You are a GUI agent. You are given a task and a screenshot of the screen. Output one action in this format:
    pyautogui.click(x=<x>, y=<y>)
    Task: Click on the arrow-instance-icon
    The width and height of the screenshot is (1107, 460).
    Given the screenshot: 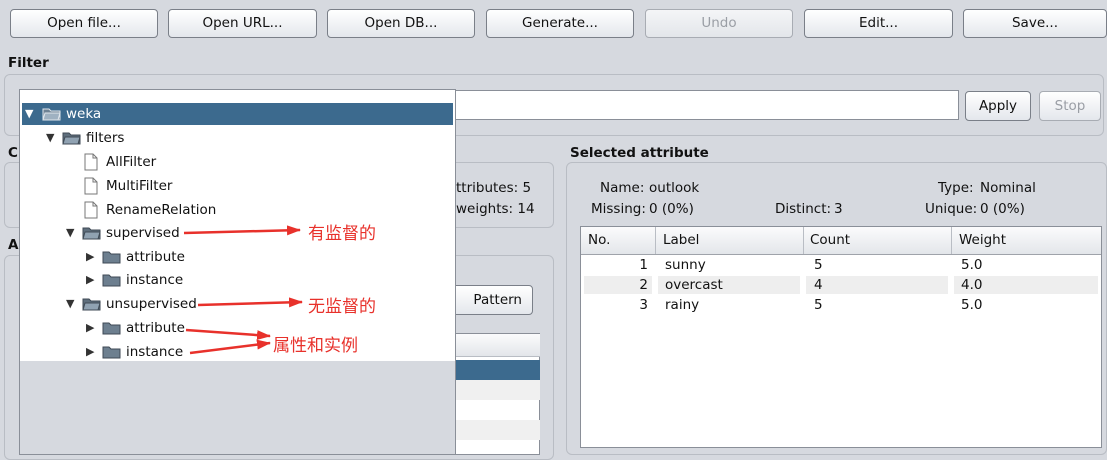 What is the action you would take?
    pyautogui.click(x=230, y=347)
    